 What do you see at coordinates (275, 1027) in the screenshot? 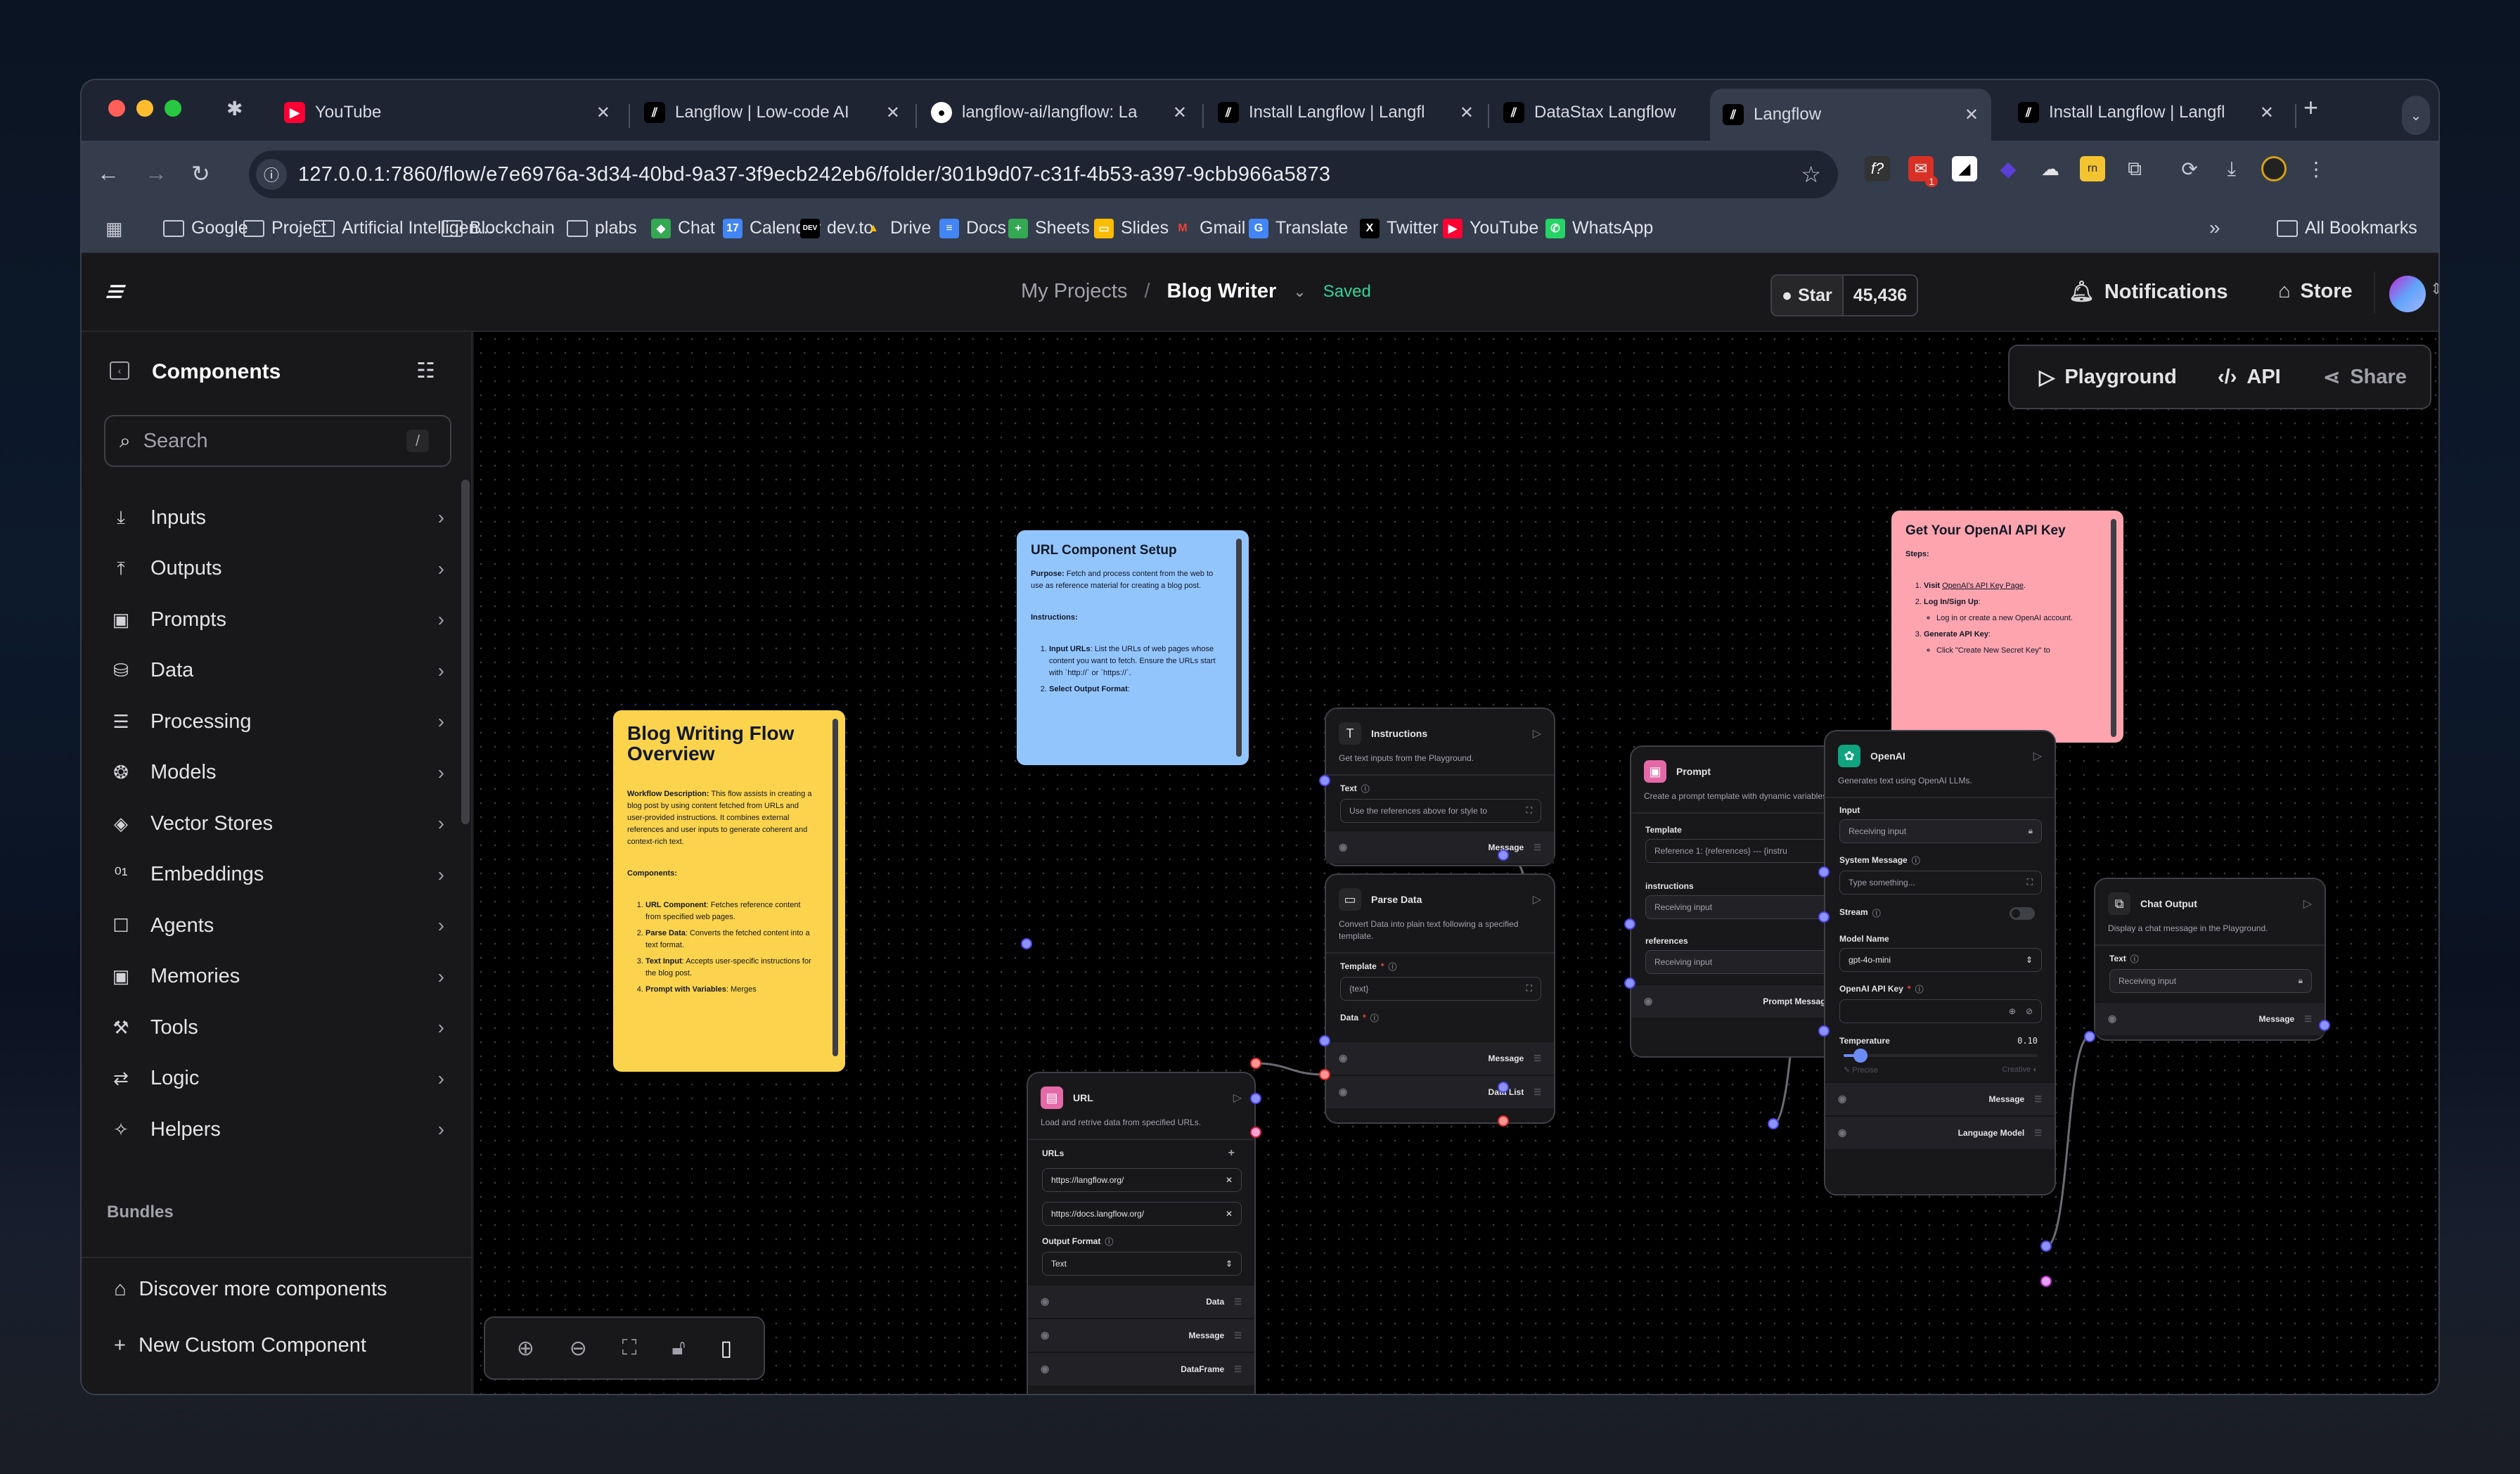
I see `sidebar-item-tools: ⚒ Tools ›` at bounding box center [275, 1027].